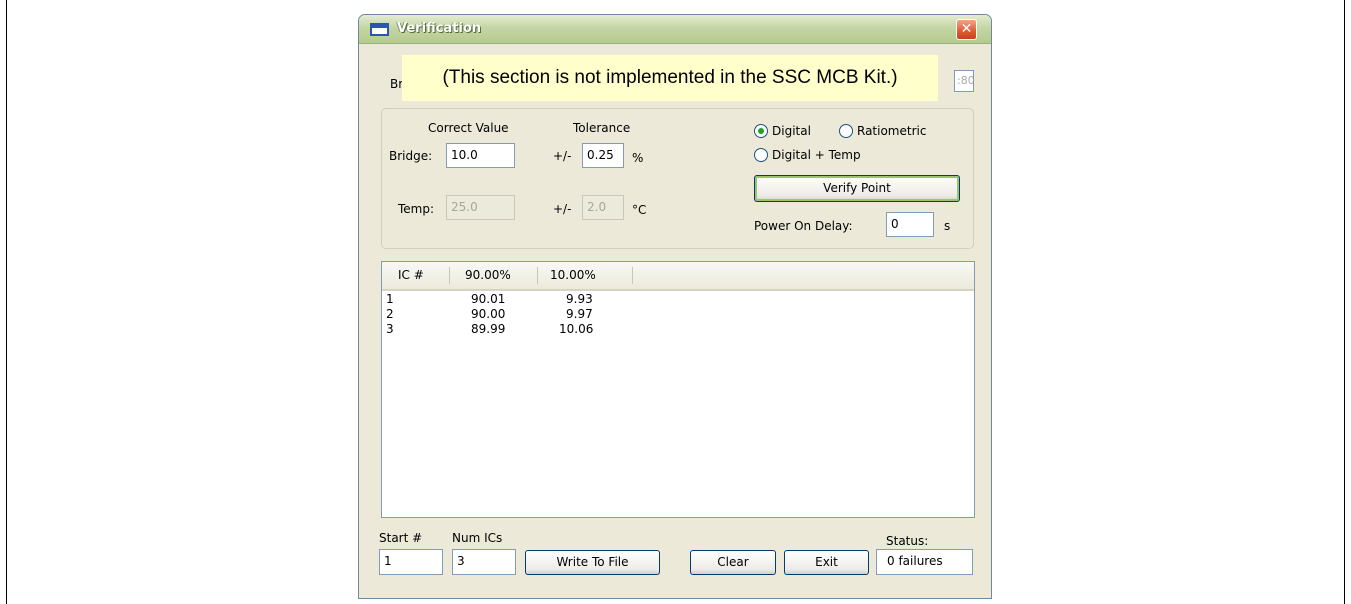  What do you see at coordinates (826, 562) in the screenshot?
I see `exit-button: Exit` at bounding box center [826, 562].